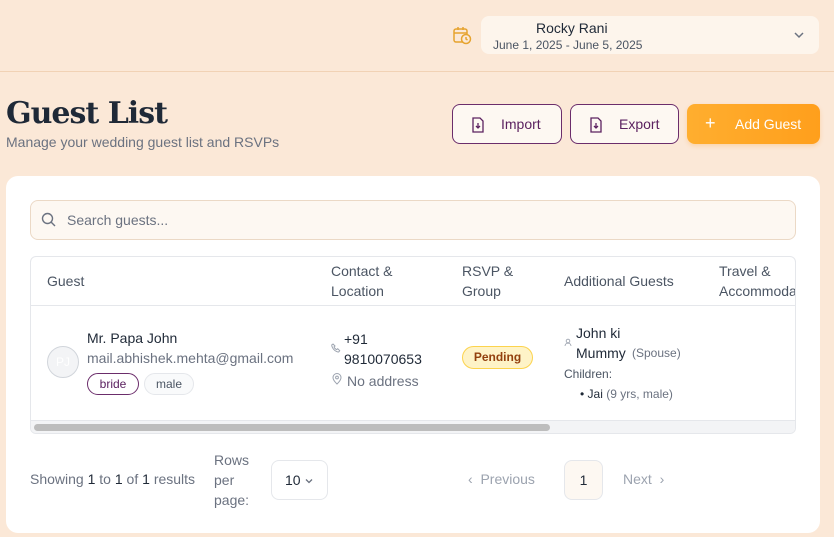 Image resolution: width=834 pixels, height=537 pixels. Describe the element at coordinates (588, 374) in the screenshot. I see `children-label: Children:` at that location.